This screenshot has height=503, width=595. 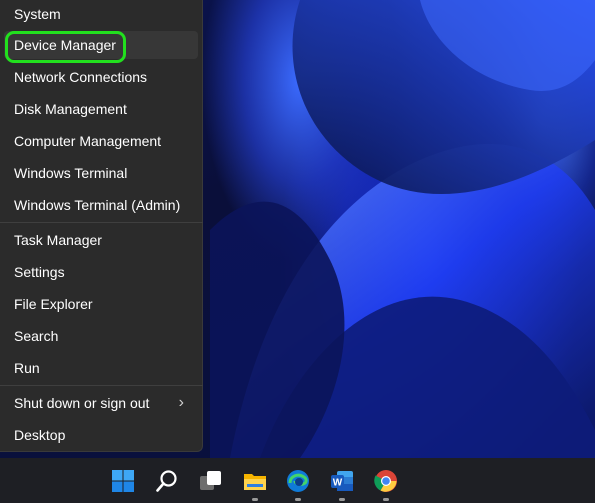 I want to click on menu-item-file-explorer: File Explorer, so click(x=101, y=304).